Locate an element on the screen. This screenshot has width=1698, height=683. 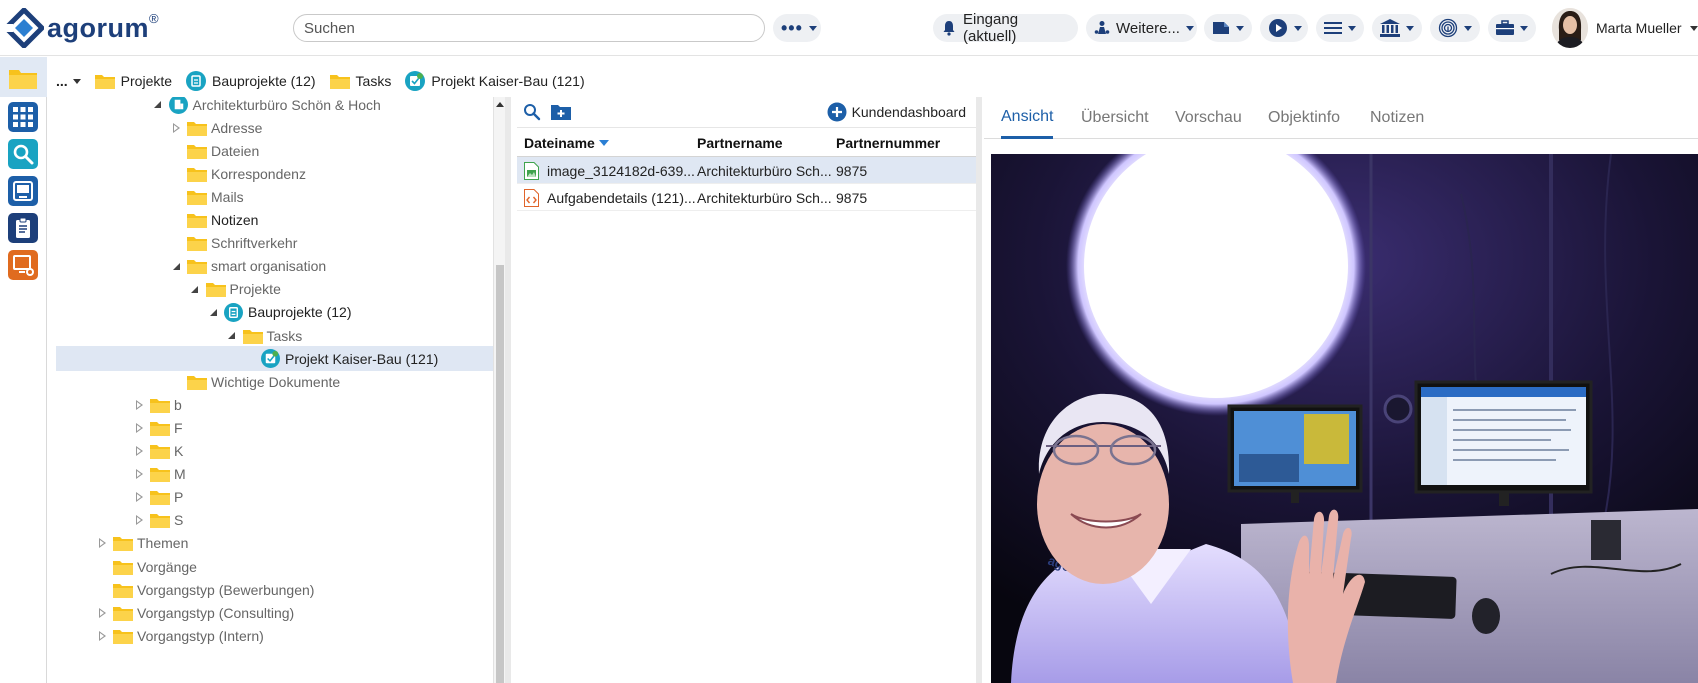
tasks-app-button is located at coordinates (23, 228).